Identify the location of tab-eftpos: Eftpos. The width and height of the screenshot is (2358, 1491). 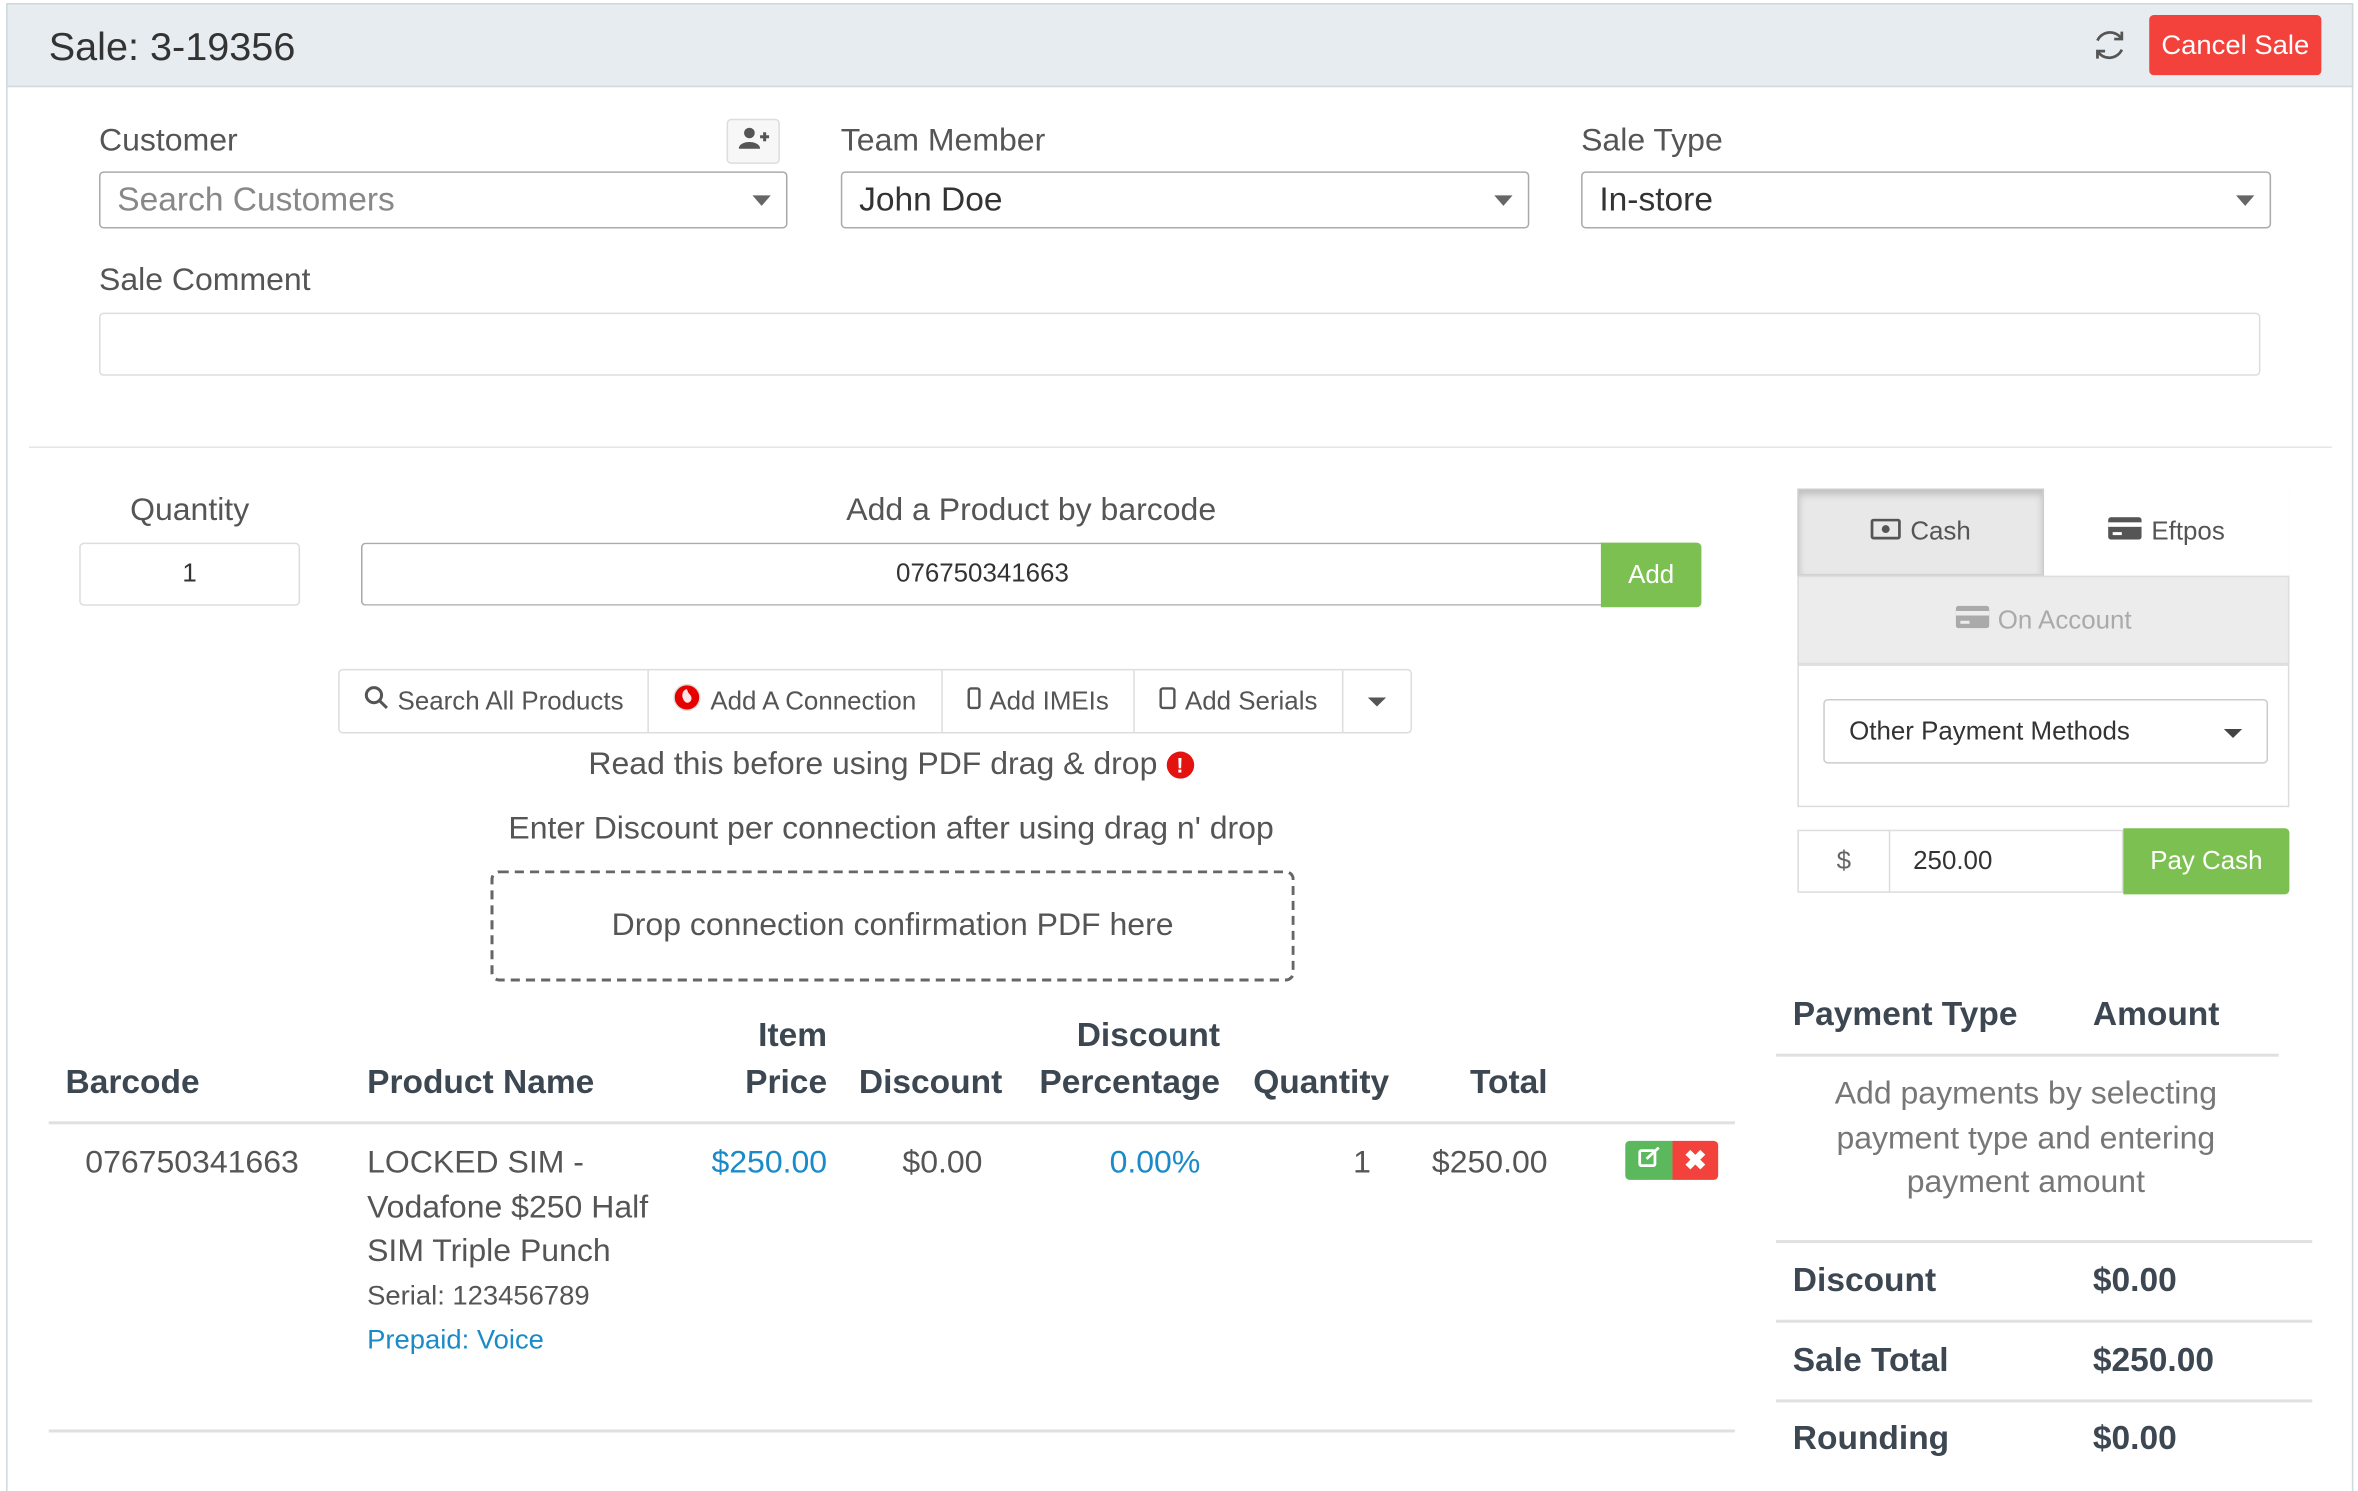
(2167, 532).